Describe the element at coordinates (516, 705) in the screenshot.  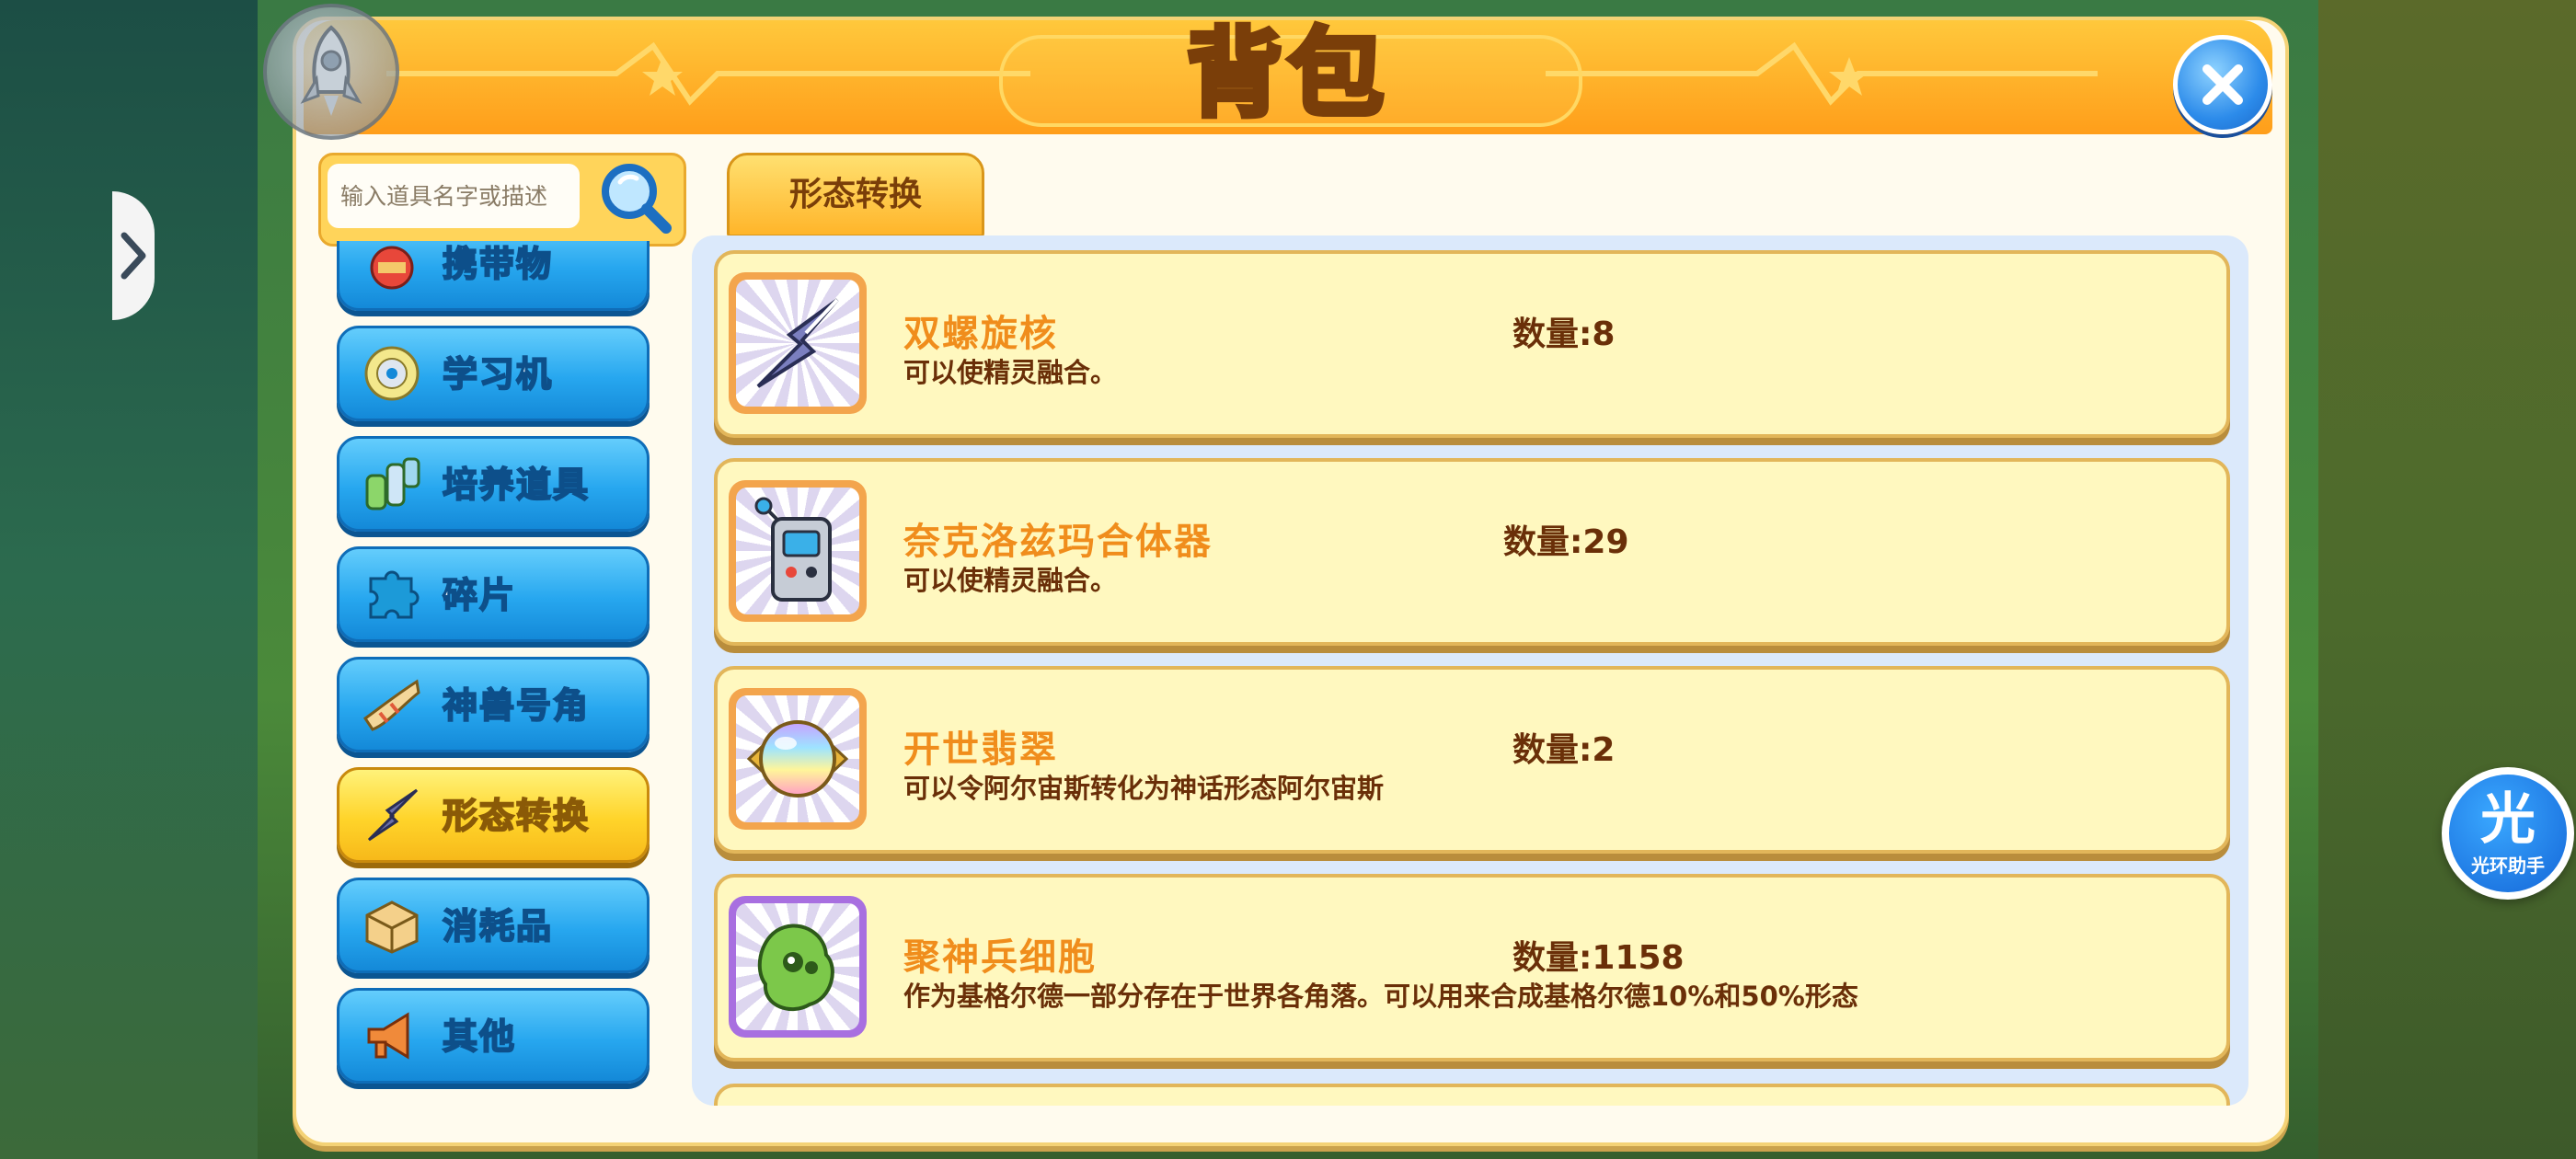
I see `category-label: 神兽号角` at that location.